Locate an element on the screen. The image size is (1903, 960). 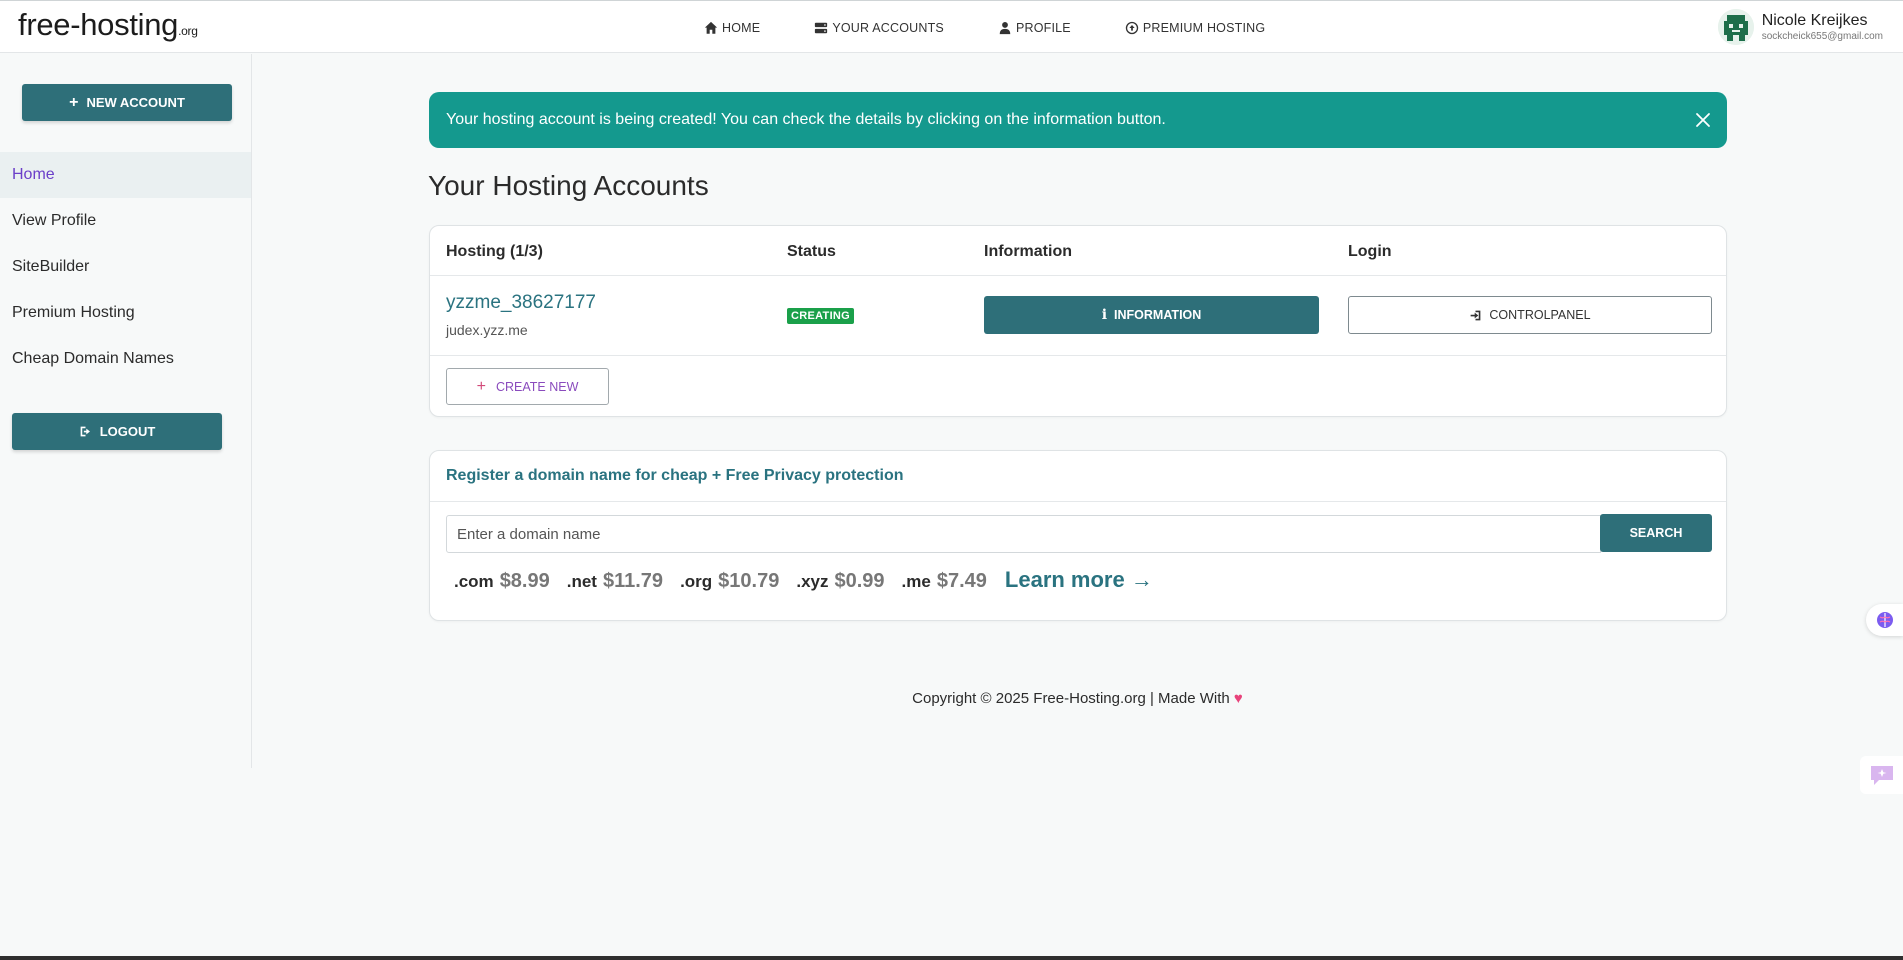
logo-tld: .org is located at coordinates (188, 31).